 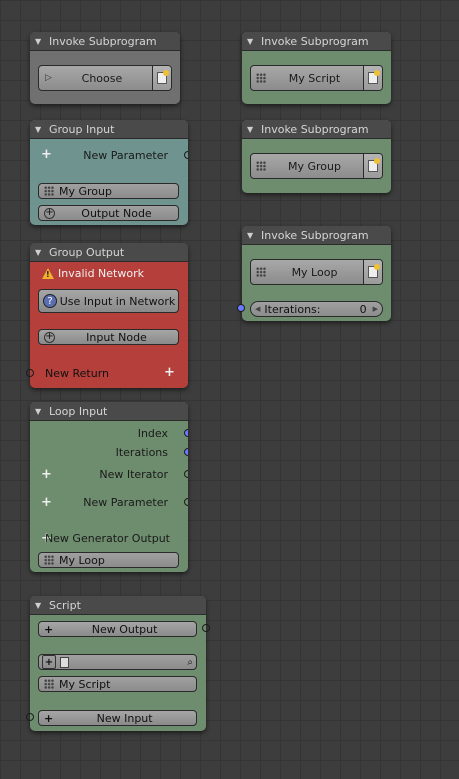 What do you see at coordinates (87, 252) in the screenshot?
I see `node-title: Group Output` at bounding box center [87, 252].